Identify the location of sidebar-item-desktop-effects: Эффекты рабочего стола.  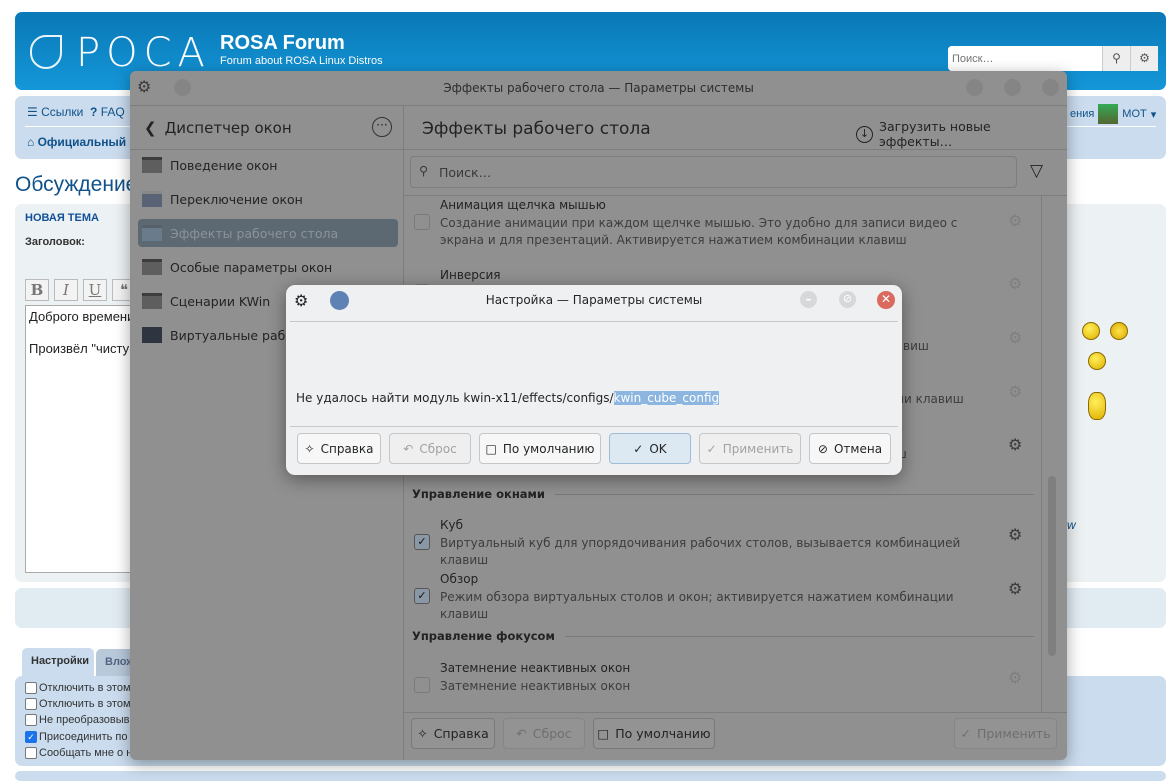
(268, 233).